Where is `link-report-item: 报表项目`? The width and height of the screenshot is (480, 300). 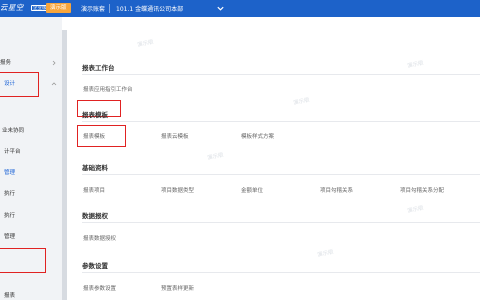
link-report-item: 报表项目 is located at coordinates (94, 190).